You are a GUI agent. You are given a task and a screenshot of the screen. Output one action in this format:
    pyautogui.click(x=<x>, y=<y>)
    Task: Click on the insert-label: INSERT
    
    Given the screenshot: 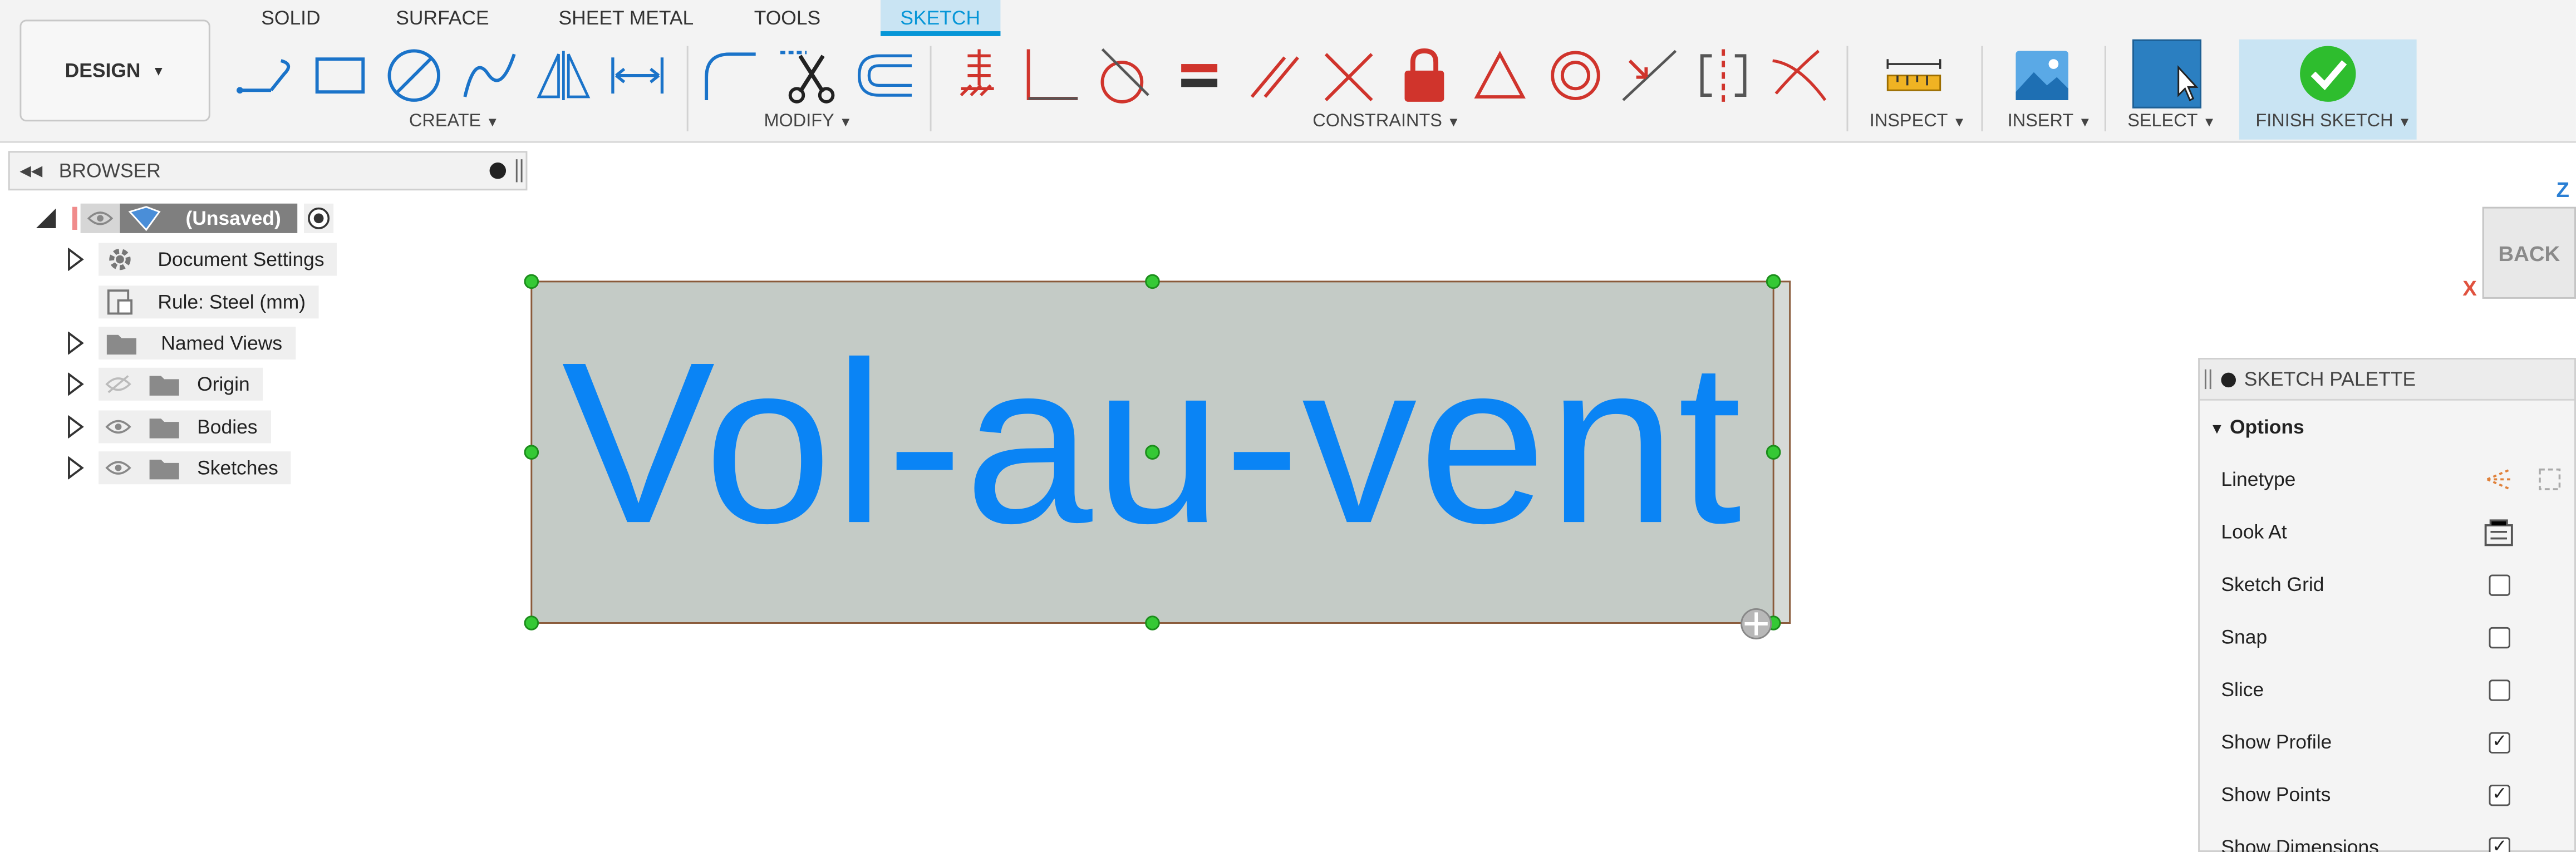 What is the action you would take?
    pyautogui.click(x=2040, y=121)
    